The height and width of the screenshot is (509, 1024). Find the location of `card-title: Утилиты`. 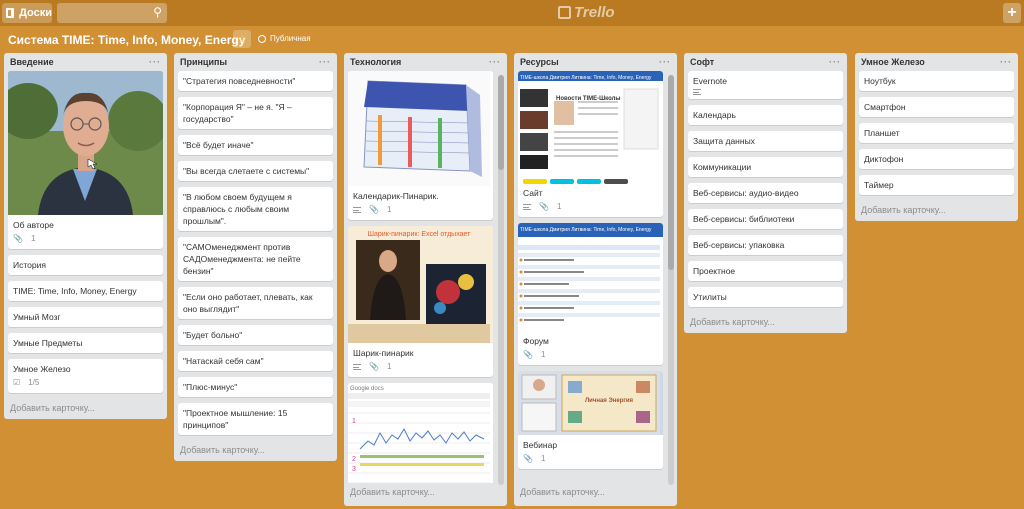

card-title: Утилиты is located at coordinates (710, 297).